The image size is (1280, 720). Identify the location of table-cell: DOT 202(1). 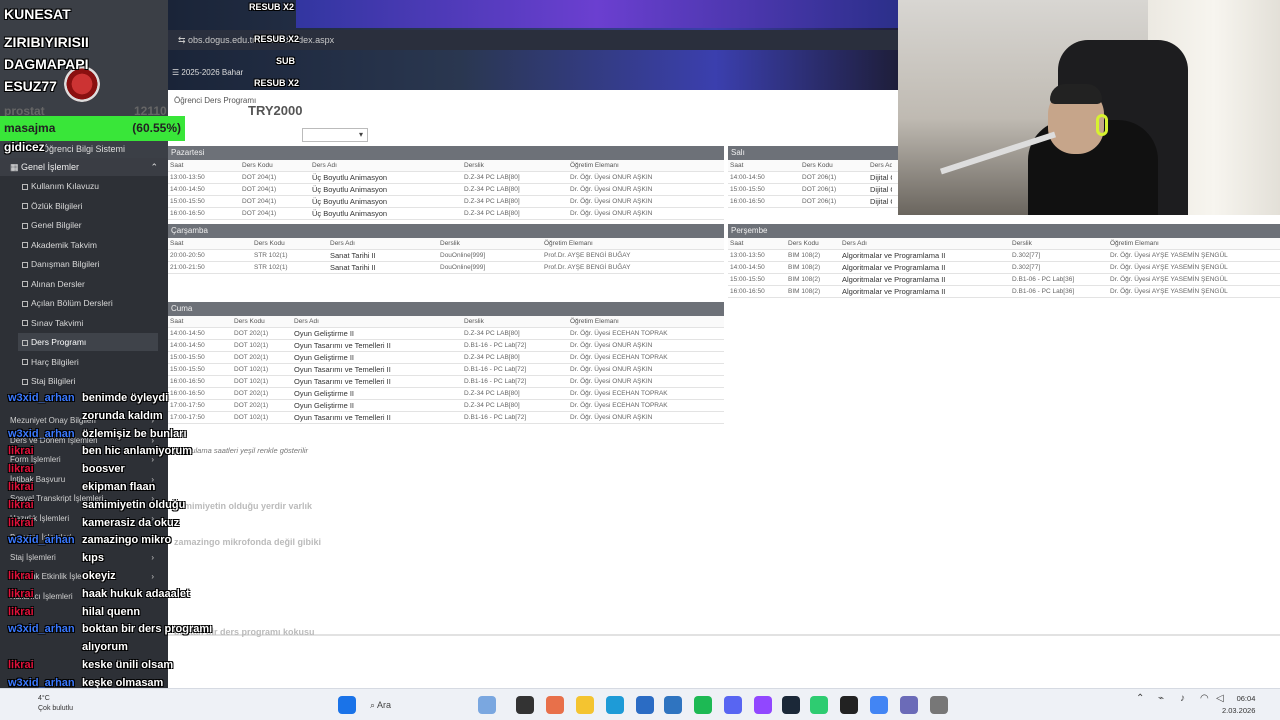
(251, 393).